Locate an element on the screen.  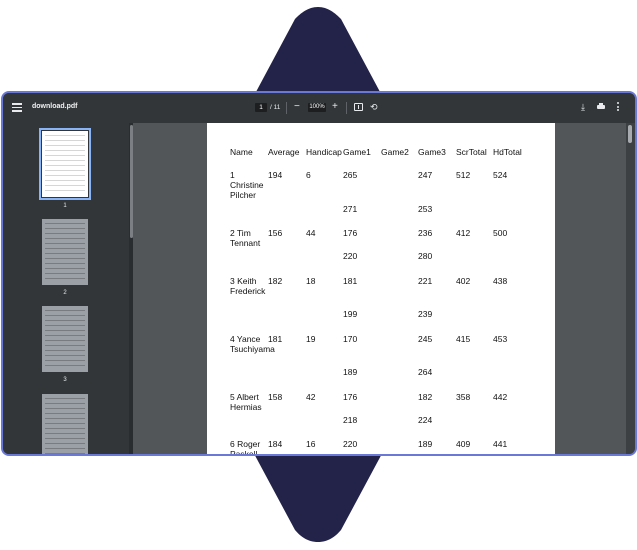
row-scrtotal: 412 is located at coordinates (463, 233).